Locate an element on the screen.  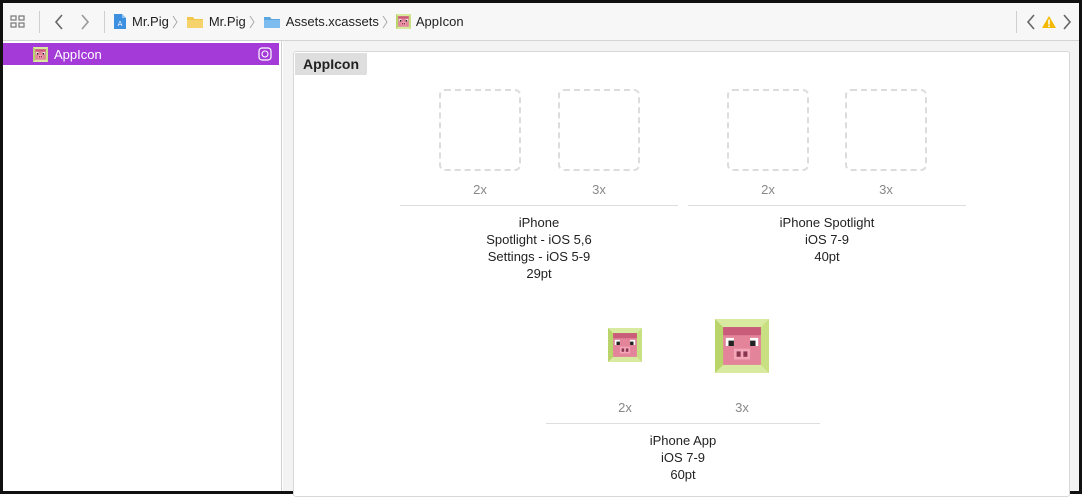
caption-line: iPhone is located at coordinates (539, 222).